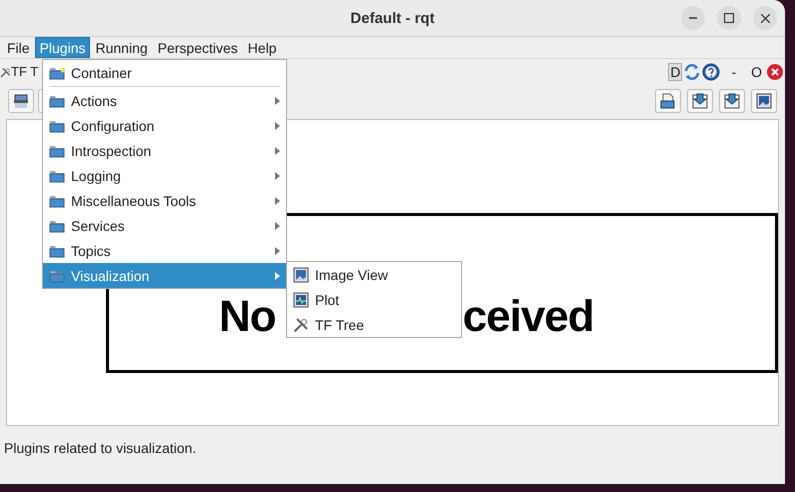 This screenshot has width=795, height=492. What do you see at coordinates (374, 324) in the screenshot?
I see `menu-item: TF Tree` at bounding box center [374, 324].